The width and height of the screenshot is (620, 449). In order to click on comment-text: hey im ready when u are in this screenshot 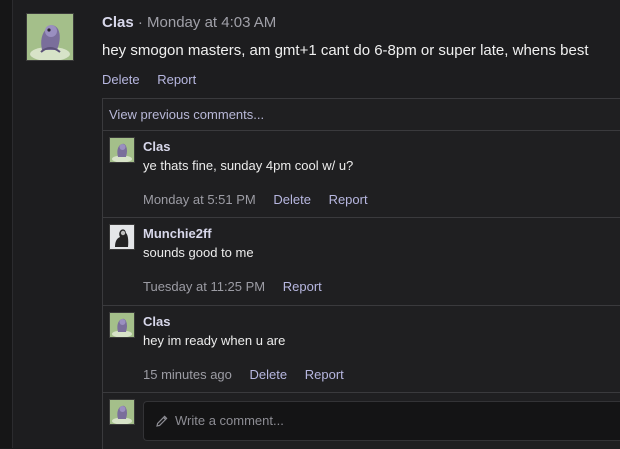, I will do `click(214, 340)`.